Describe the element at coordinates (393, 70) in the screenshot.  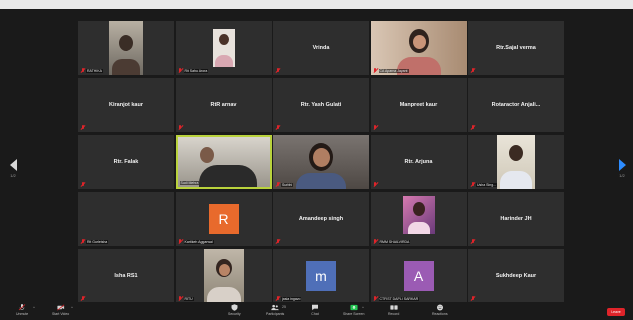
I see `participant-name-label: CA Aparna Jayant` at that location.